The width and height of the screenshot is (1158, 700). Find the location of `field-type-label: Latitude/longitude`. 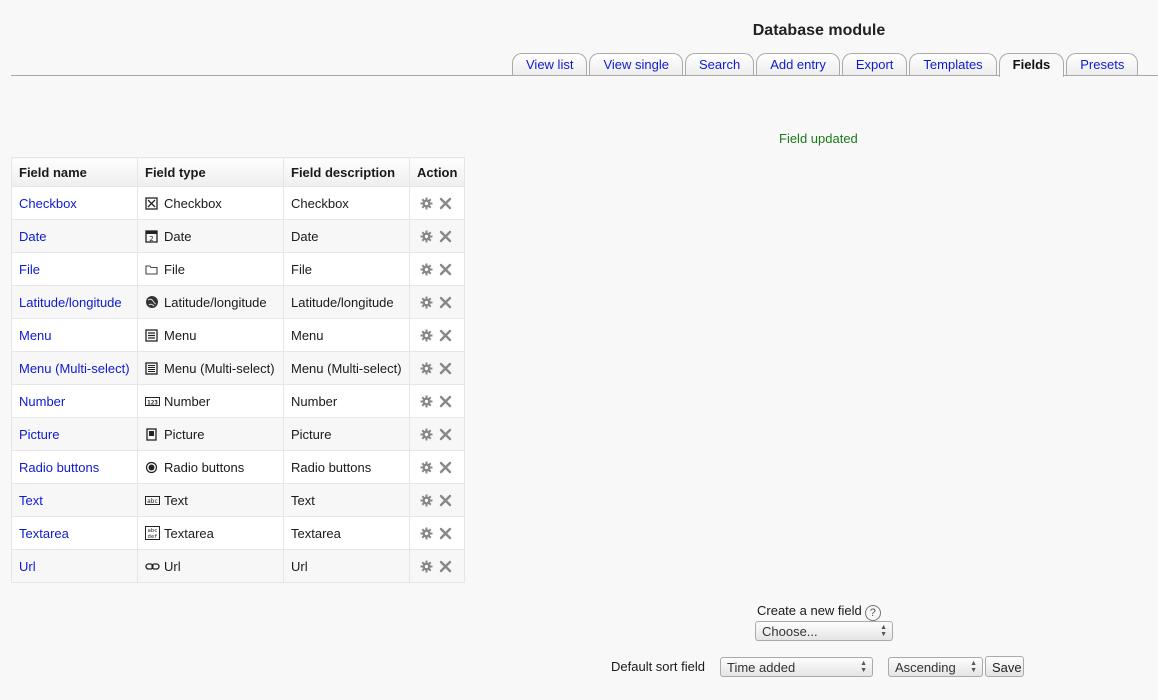

field-type-label: Latitude/longitude is located at coordinates (215, 302).